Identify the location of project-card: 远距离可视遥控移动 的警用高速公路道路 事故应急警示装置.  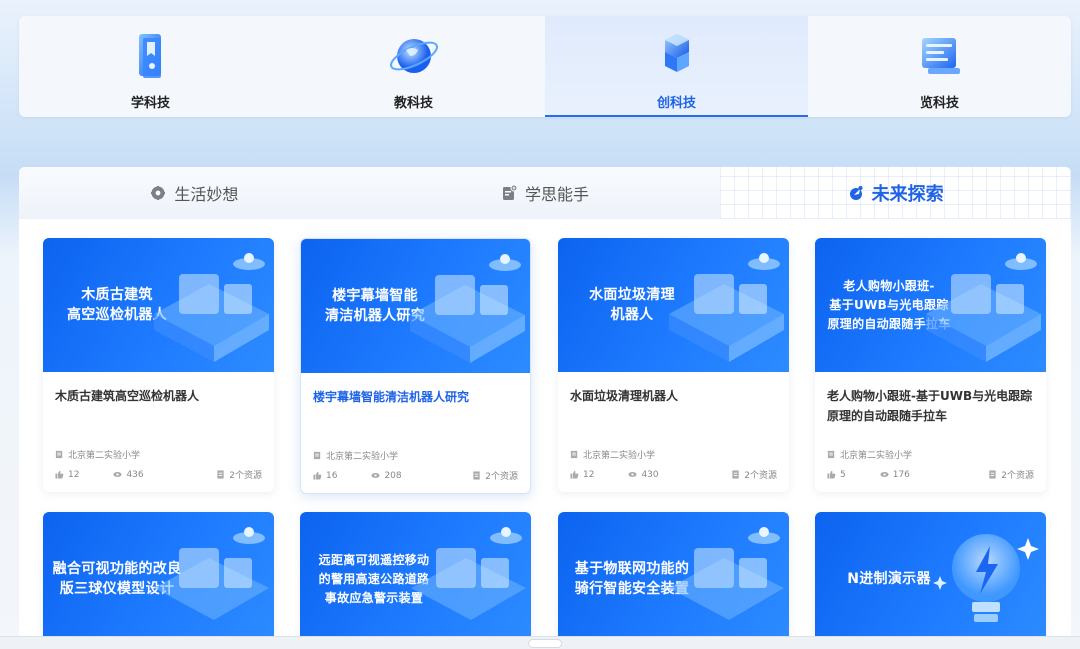
(415, 579).